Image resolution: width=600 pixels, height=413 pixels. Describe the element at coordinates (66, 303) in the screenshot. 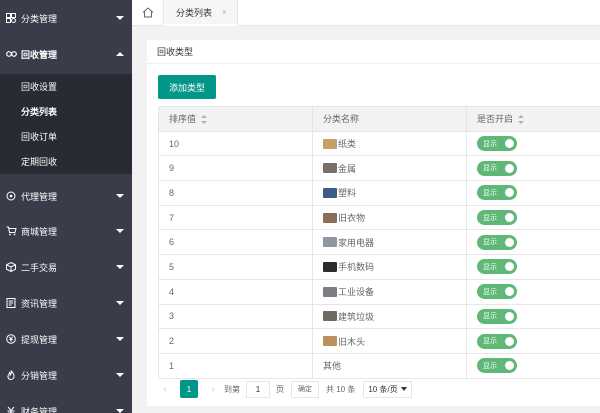

I see `nav-news: 资讯管理` at that location.